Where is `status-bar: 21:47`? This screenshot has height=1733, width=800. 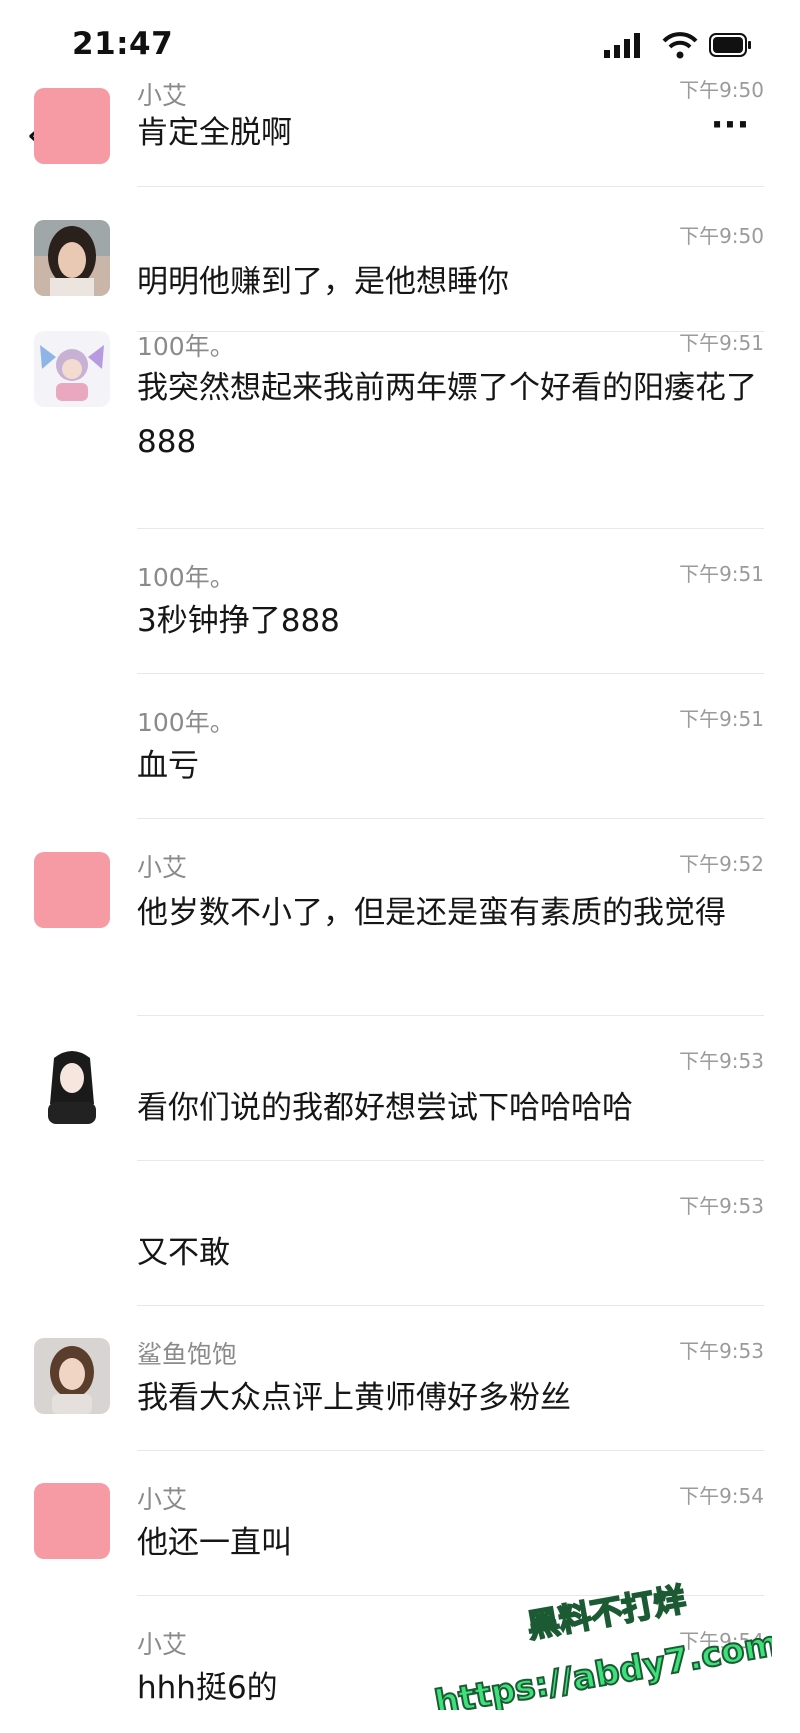 status-bar: 21:47 is located at coordinates (400, 40).